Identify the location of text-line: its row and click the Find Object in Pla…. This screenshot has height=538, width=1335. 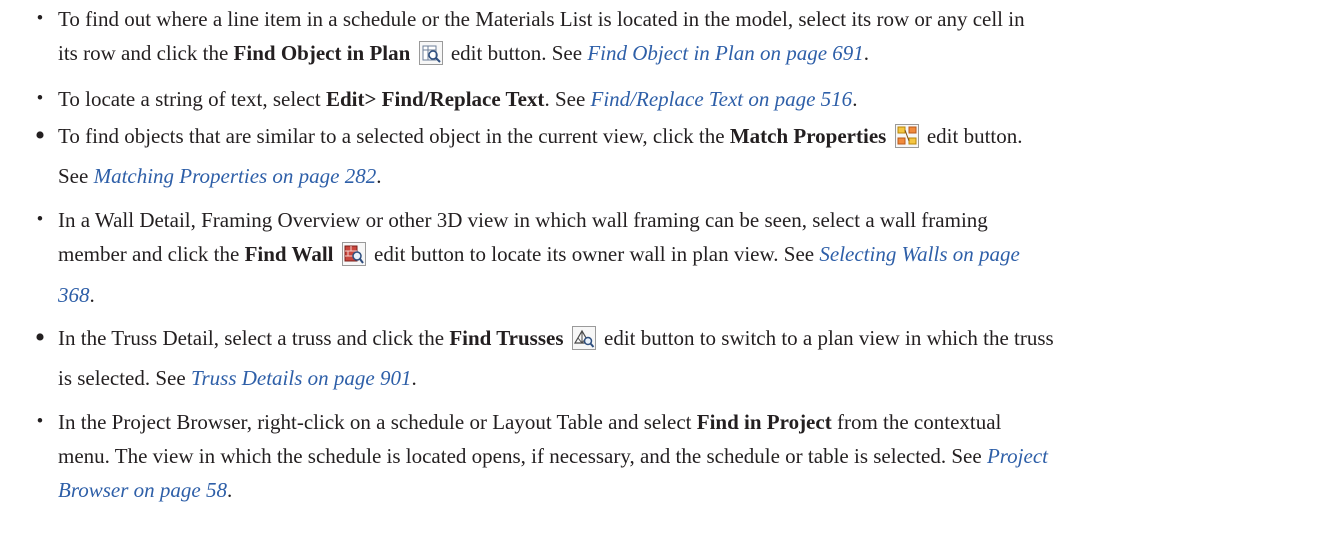
(464, 53).